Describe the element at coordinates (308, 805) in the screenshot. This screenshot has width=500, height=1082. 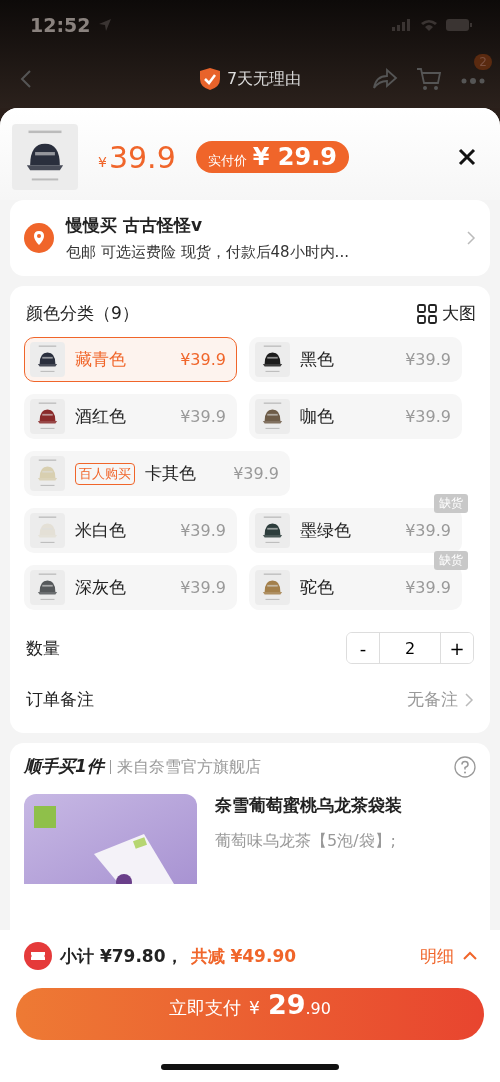
I see `addon-product-title: 奈雪葡萄蜜桃乌龙茶袋装` at that location.